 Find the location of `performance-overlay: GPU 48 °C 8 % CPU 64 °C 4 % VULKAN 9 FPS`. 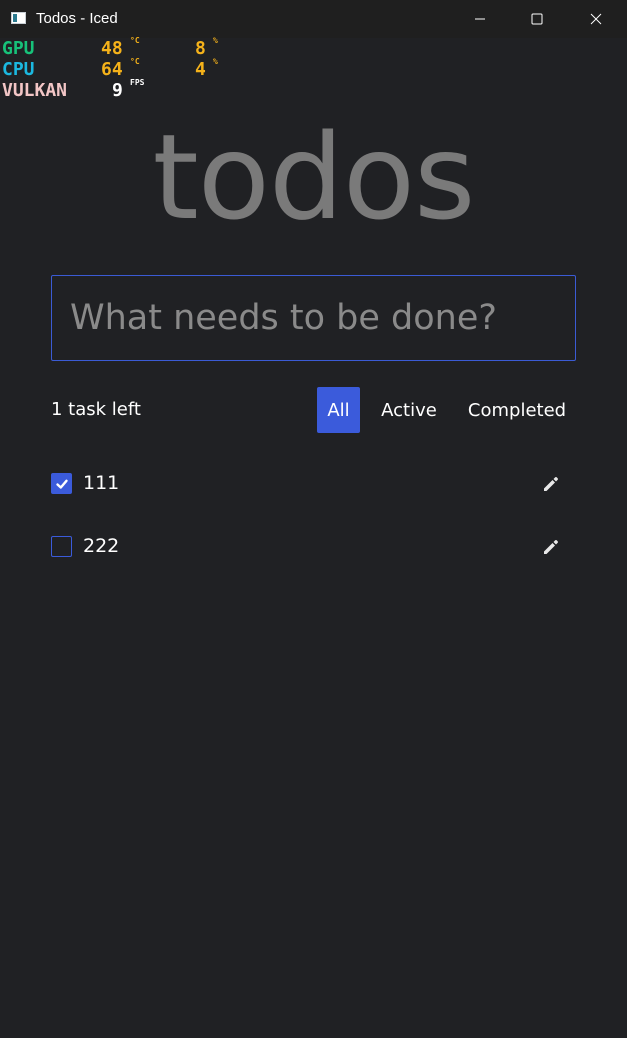

performance-overlay: GPU 48 °C 8 % CPU 64 °C 4 % VULKAN 9 FPS is located at coordinates (132, 68).